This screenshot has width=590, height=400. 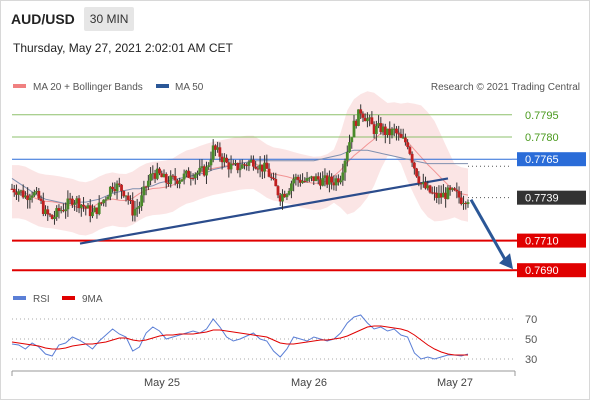 What do you see at coordinates (542, 242) in the screenshot?
I see `level-label-0-7710: 0.7710` at bounding box center [542, 242].